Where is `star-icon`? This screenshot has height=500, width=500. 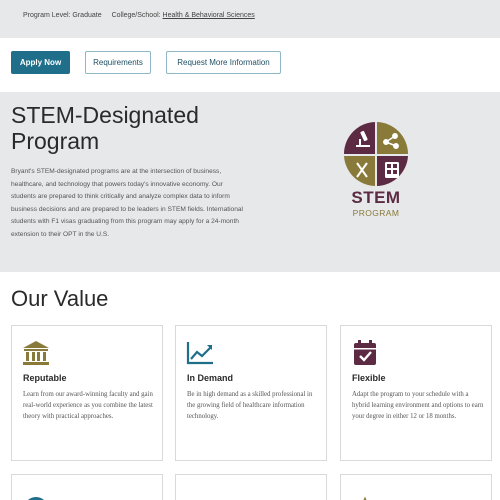
star-icon is located at coordinates (365, 498).